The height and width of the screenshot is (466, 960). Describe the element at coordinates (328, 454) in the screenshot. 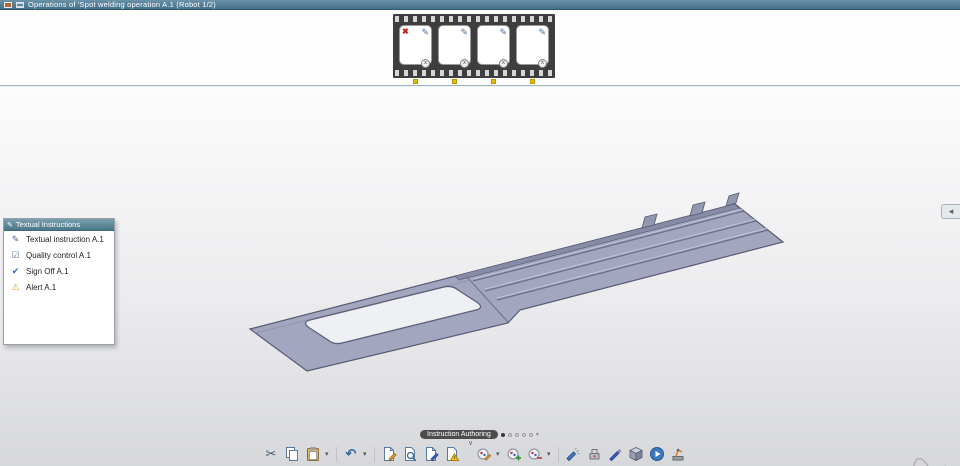

I see `paste-dropdown-icon: ▾` at that location.